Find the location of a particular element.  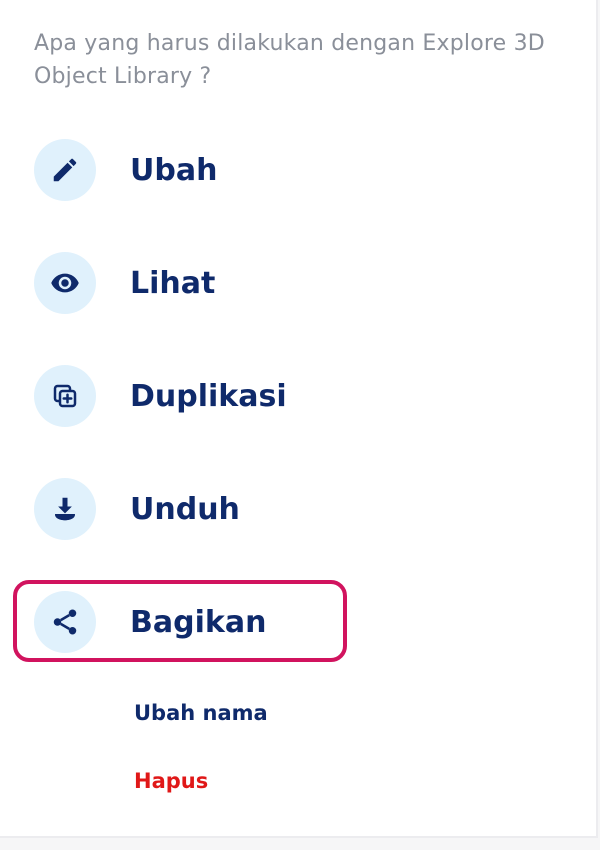

download-action-label: Unduh is located at coordinates (185, 509).